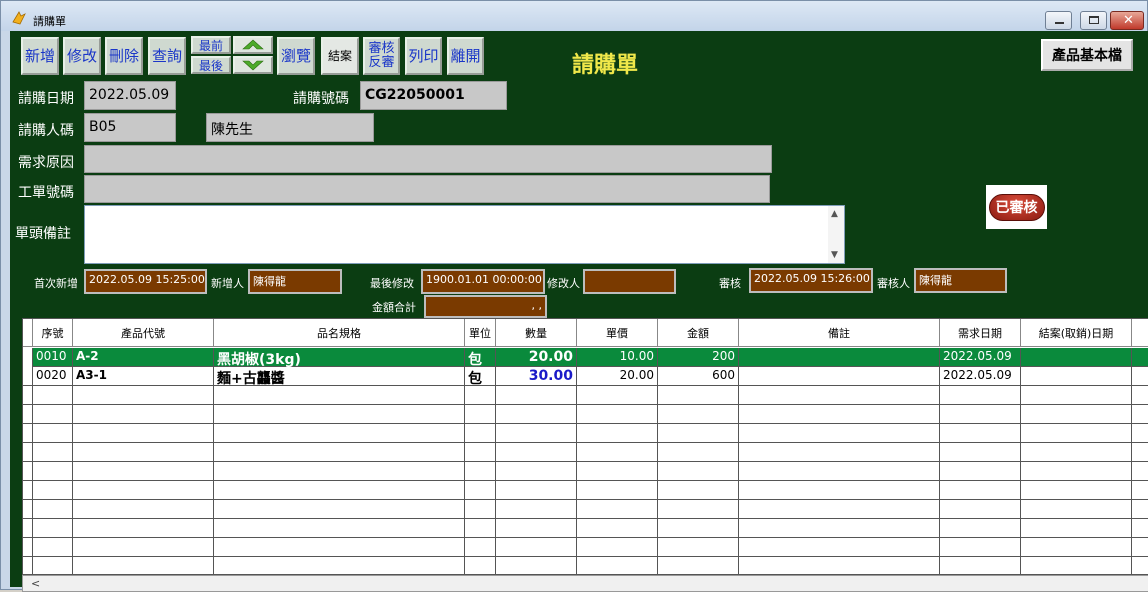 The image size is (1148, 592). I want to click on cell-code: A-2, so click(143, 357).